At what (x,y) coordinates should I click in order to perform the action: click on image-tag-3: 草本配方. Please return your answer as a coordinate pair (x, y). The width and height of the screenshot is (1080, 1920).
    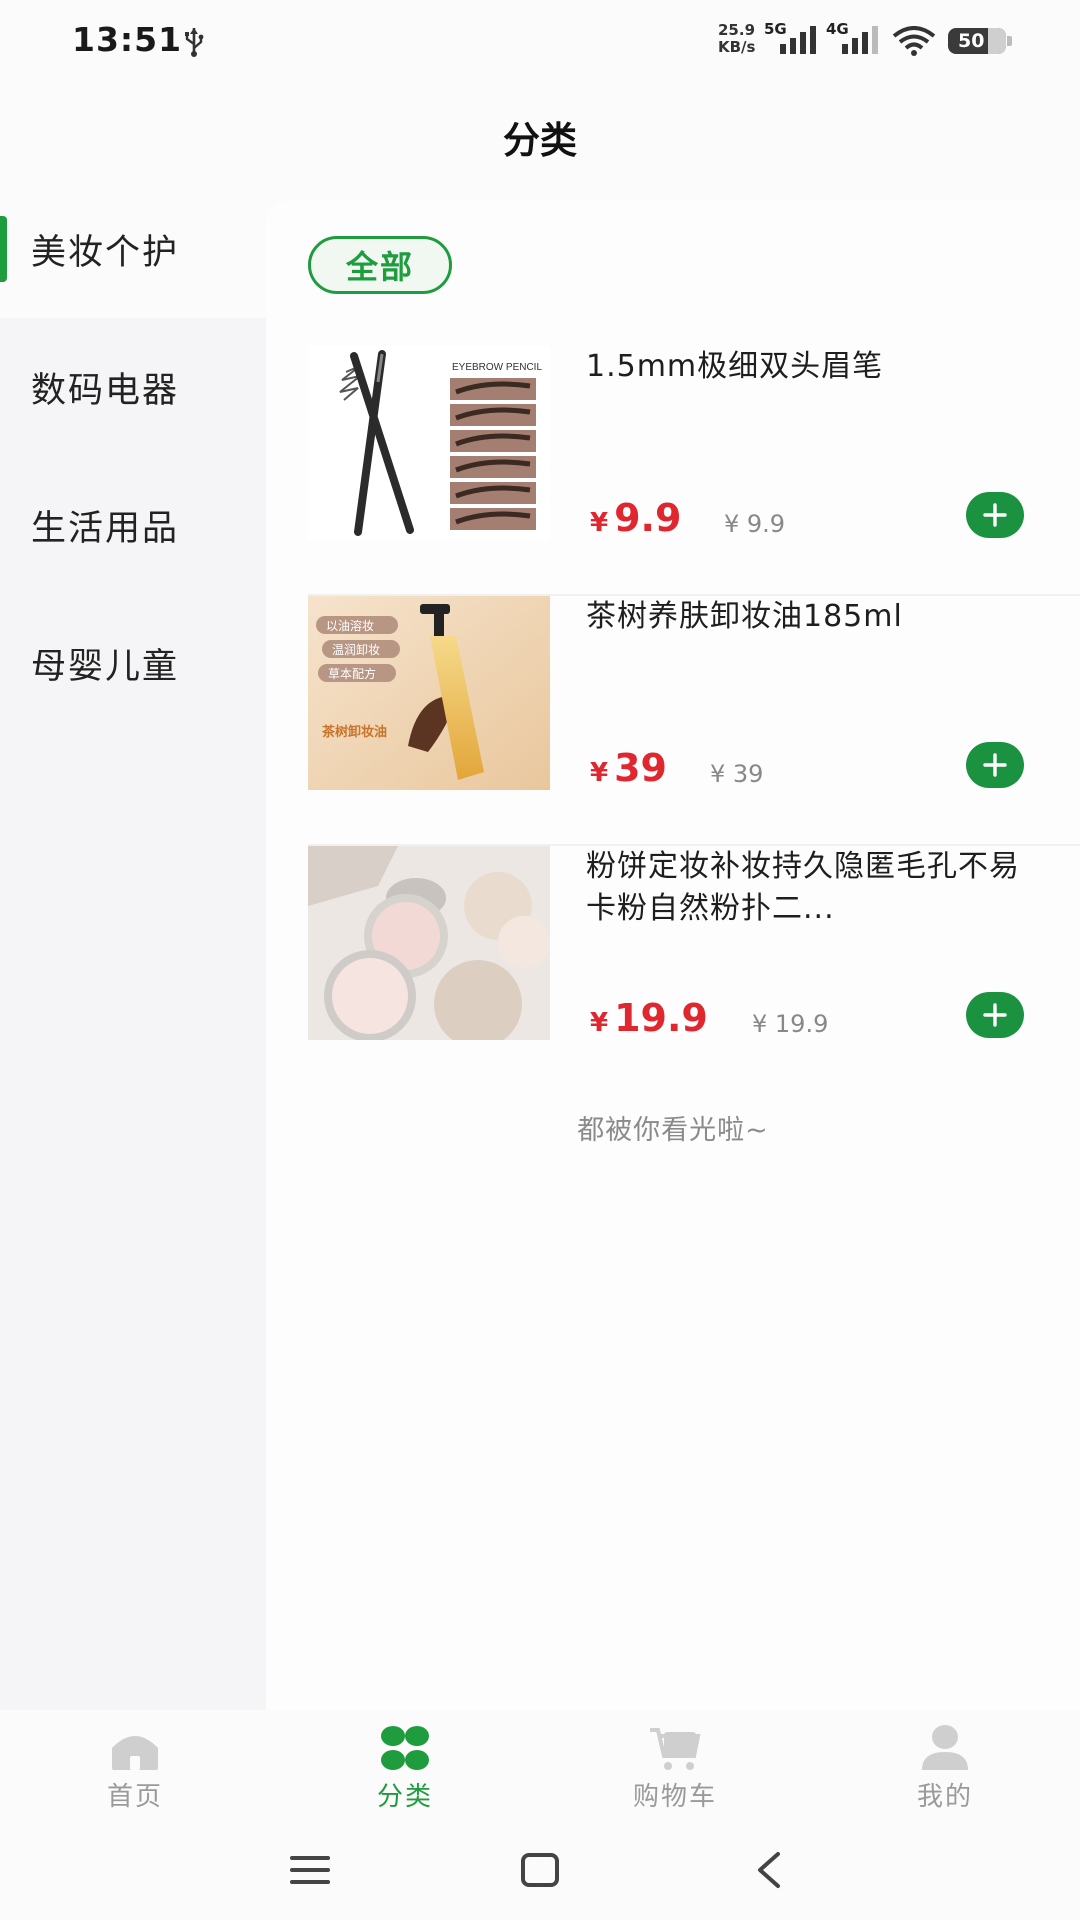
    Looking at the image, I should click on (352, 673).